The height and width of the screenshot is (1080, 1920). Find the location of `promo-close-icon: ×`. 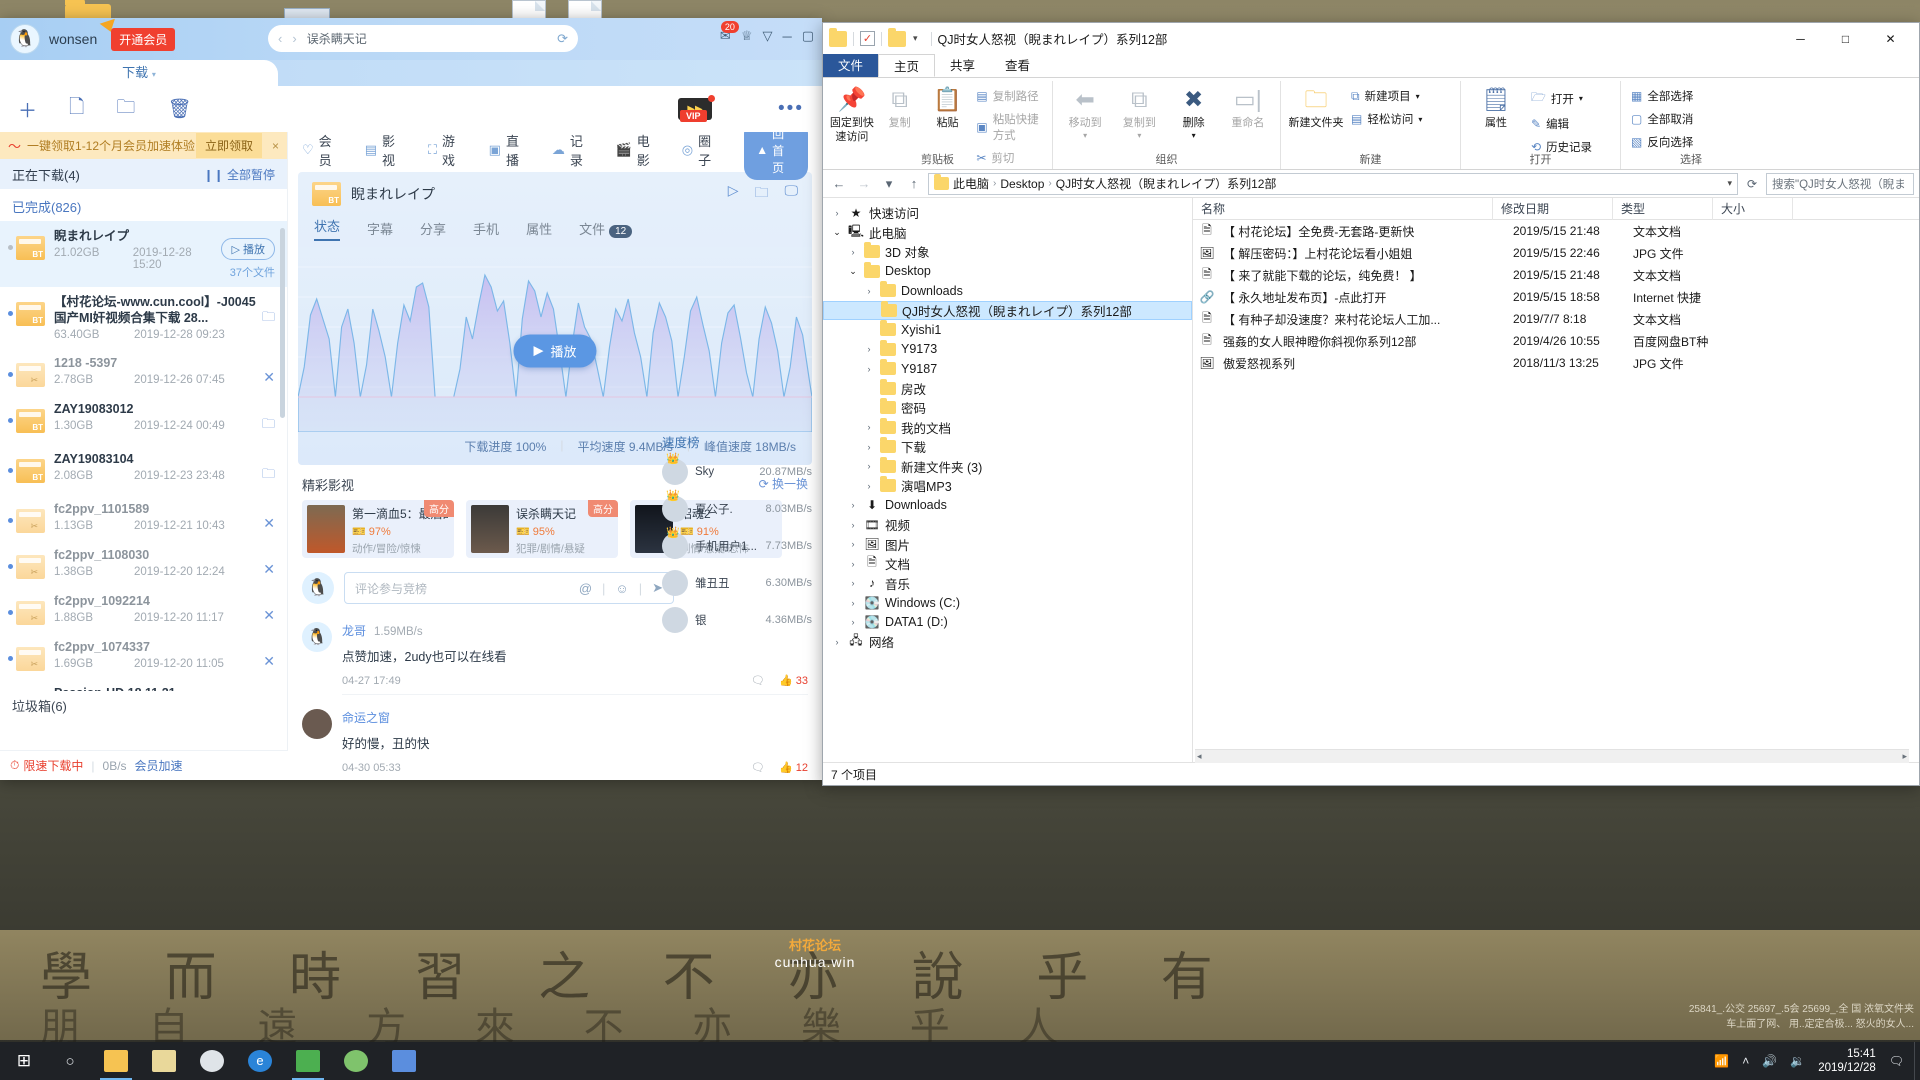

promo-close-icon: × is located at coordinates (275, 146).